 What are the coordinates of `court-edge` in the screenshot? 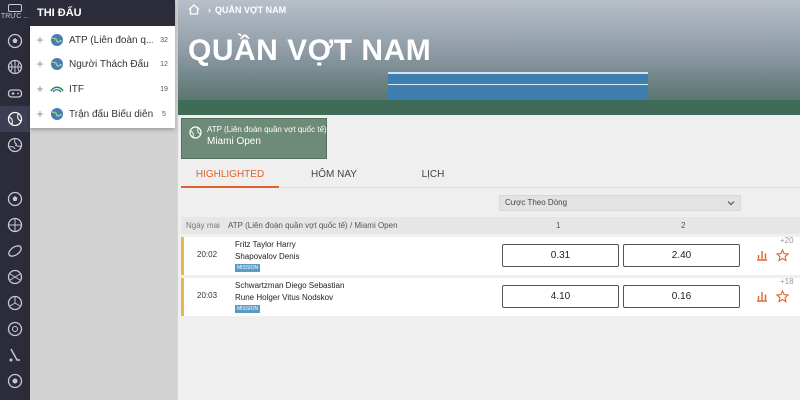 It's located at (489, 107).